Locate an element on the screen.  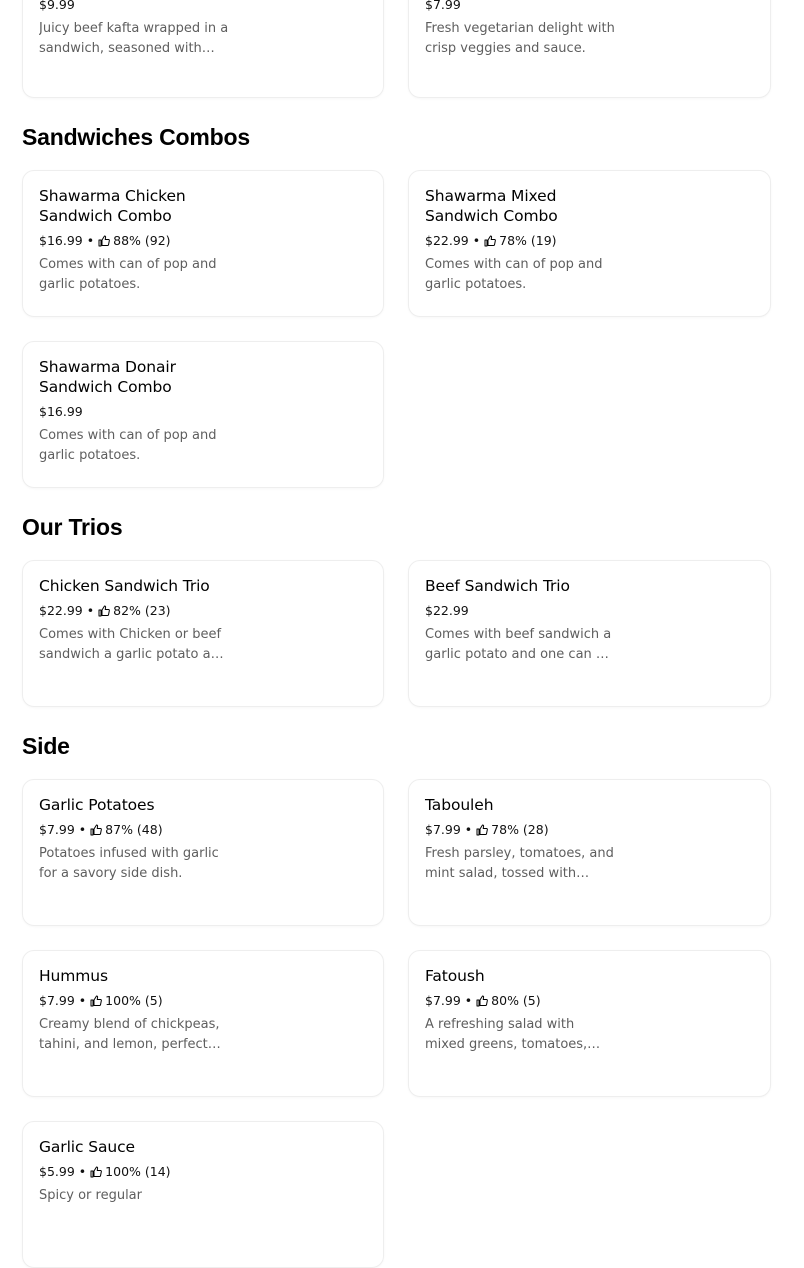
item-meta: $16.99 • 88% (92) is located at coordinates (139, 241).